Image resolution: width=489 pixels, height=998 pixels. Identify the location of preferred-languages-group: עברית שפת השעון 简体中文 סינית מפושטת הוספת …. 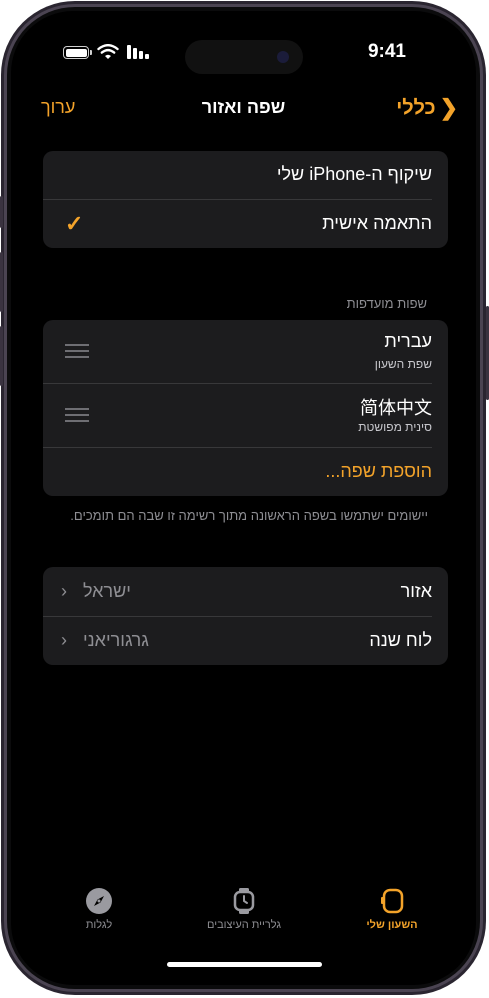
(245, 408).